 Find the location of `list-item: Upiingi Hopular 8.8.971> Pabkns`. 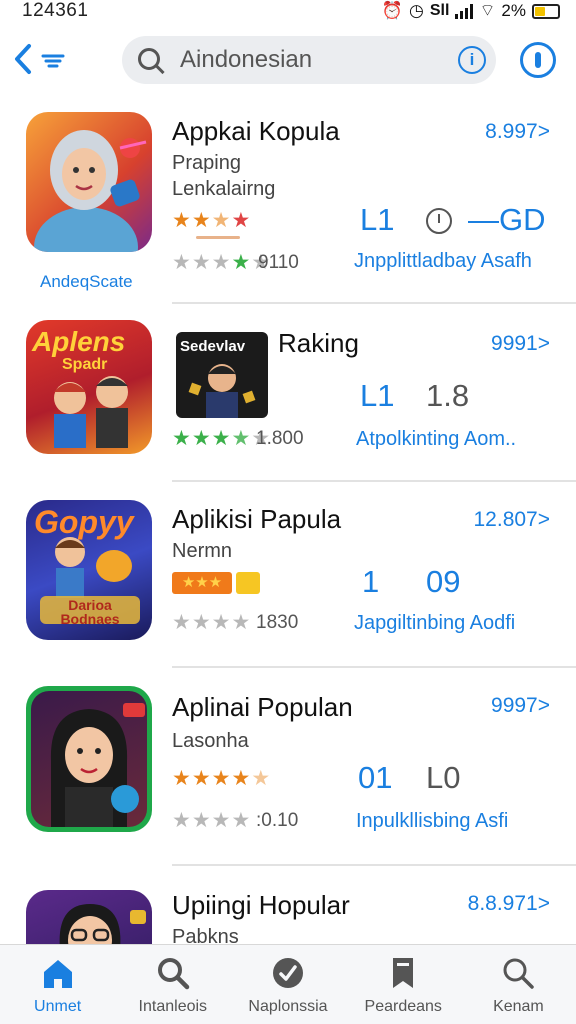

list-item: Upiingi Hopular 8.8.971> Pabkns is located at coordinates (288, 904).